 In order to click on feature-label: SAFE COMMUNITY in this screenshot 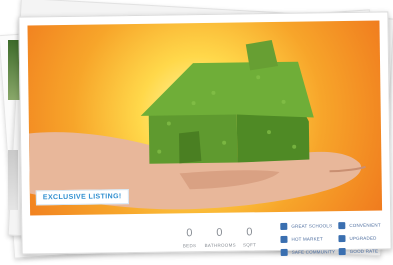, I will do `click(313, 251)`.